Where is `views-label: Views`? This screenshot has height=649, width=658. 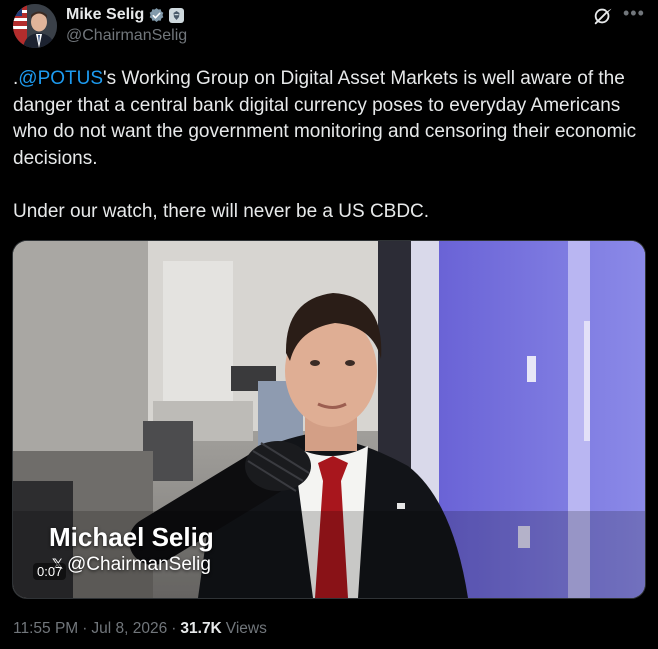 views-label: Views is located at coordinates (246, 628).